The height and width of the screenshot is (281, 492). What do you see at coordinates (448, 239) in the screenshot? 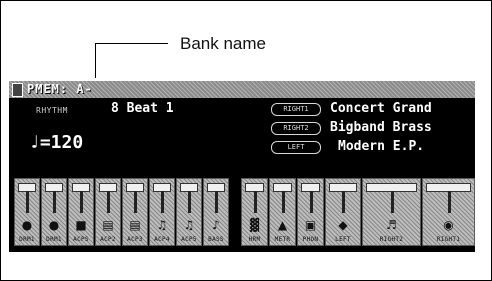
I see `channel-label: RIGHT1` at bounding box center [448, 239].